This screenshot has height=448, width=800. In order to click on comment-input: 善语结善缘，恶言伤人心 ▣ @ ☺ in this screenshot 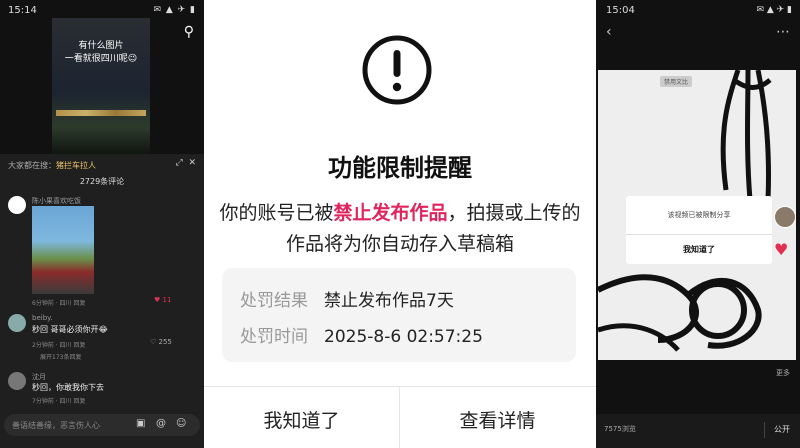, I will do `click(102, 425)`.